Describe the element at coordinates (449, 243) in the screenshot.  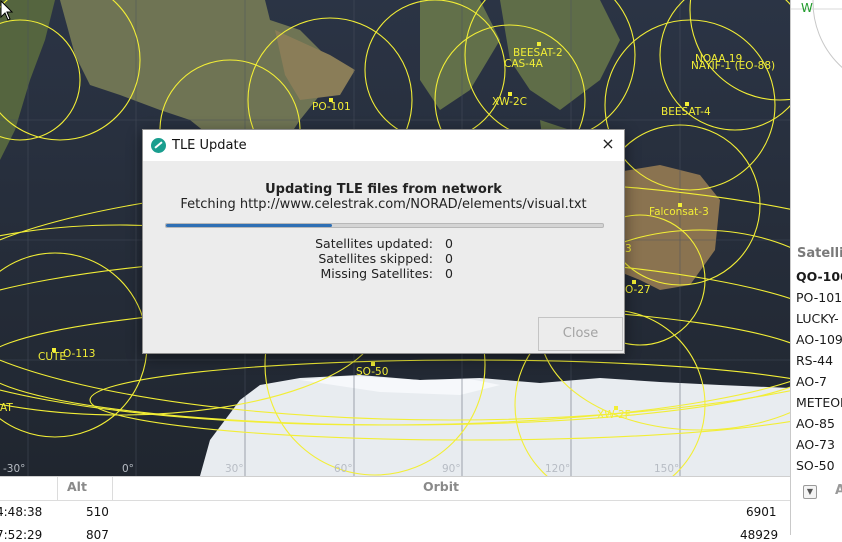
I see `stat-value-updated: 0` at that location.